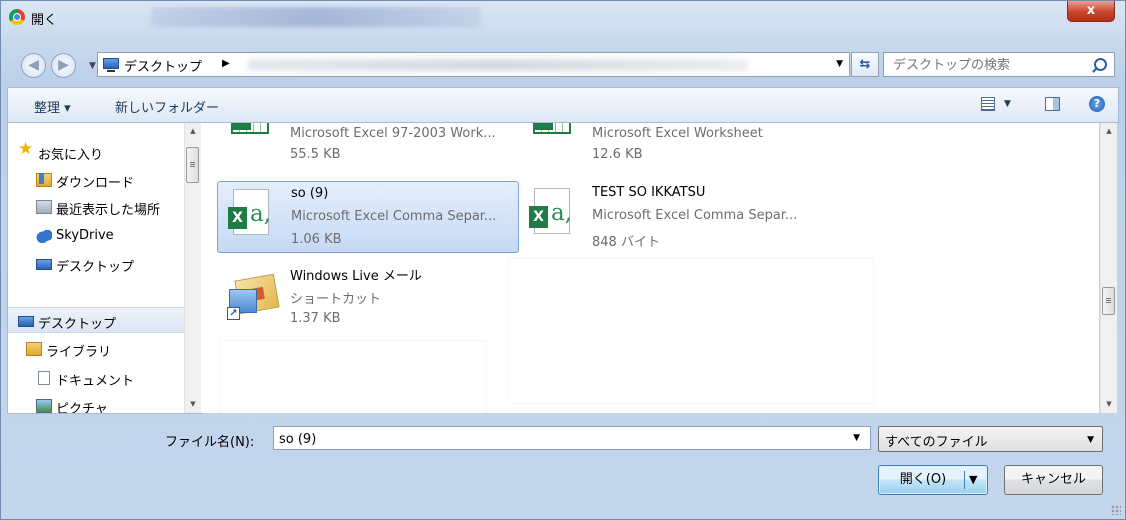 This screenshot has width=1126, height=520. I want to click on nav-item-favorites: ★ お気に入り, so click(96, 152).